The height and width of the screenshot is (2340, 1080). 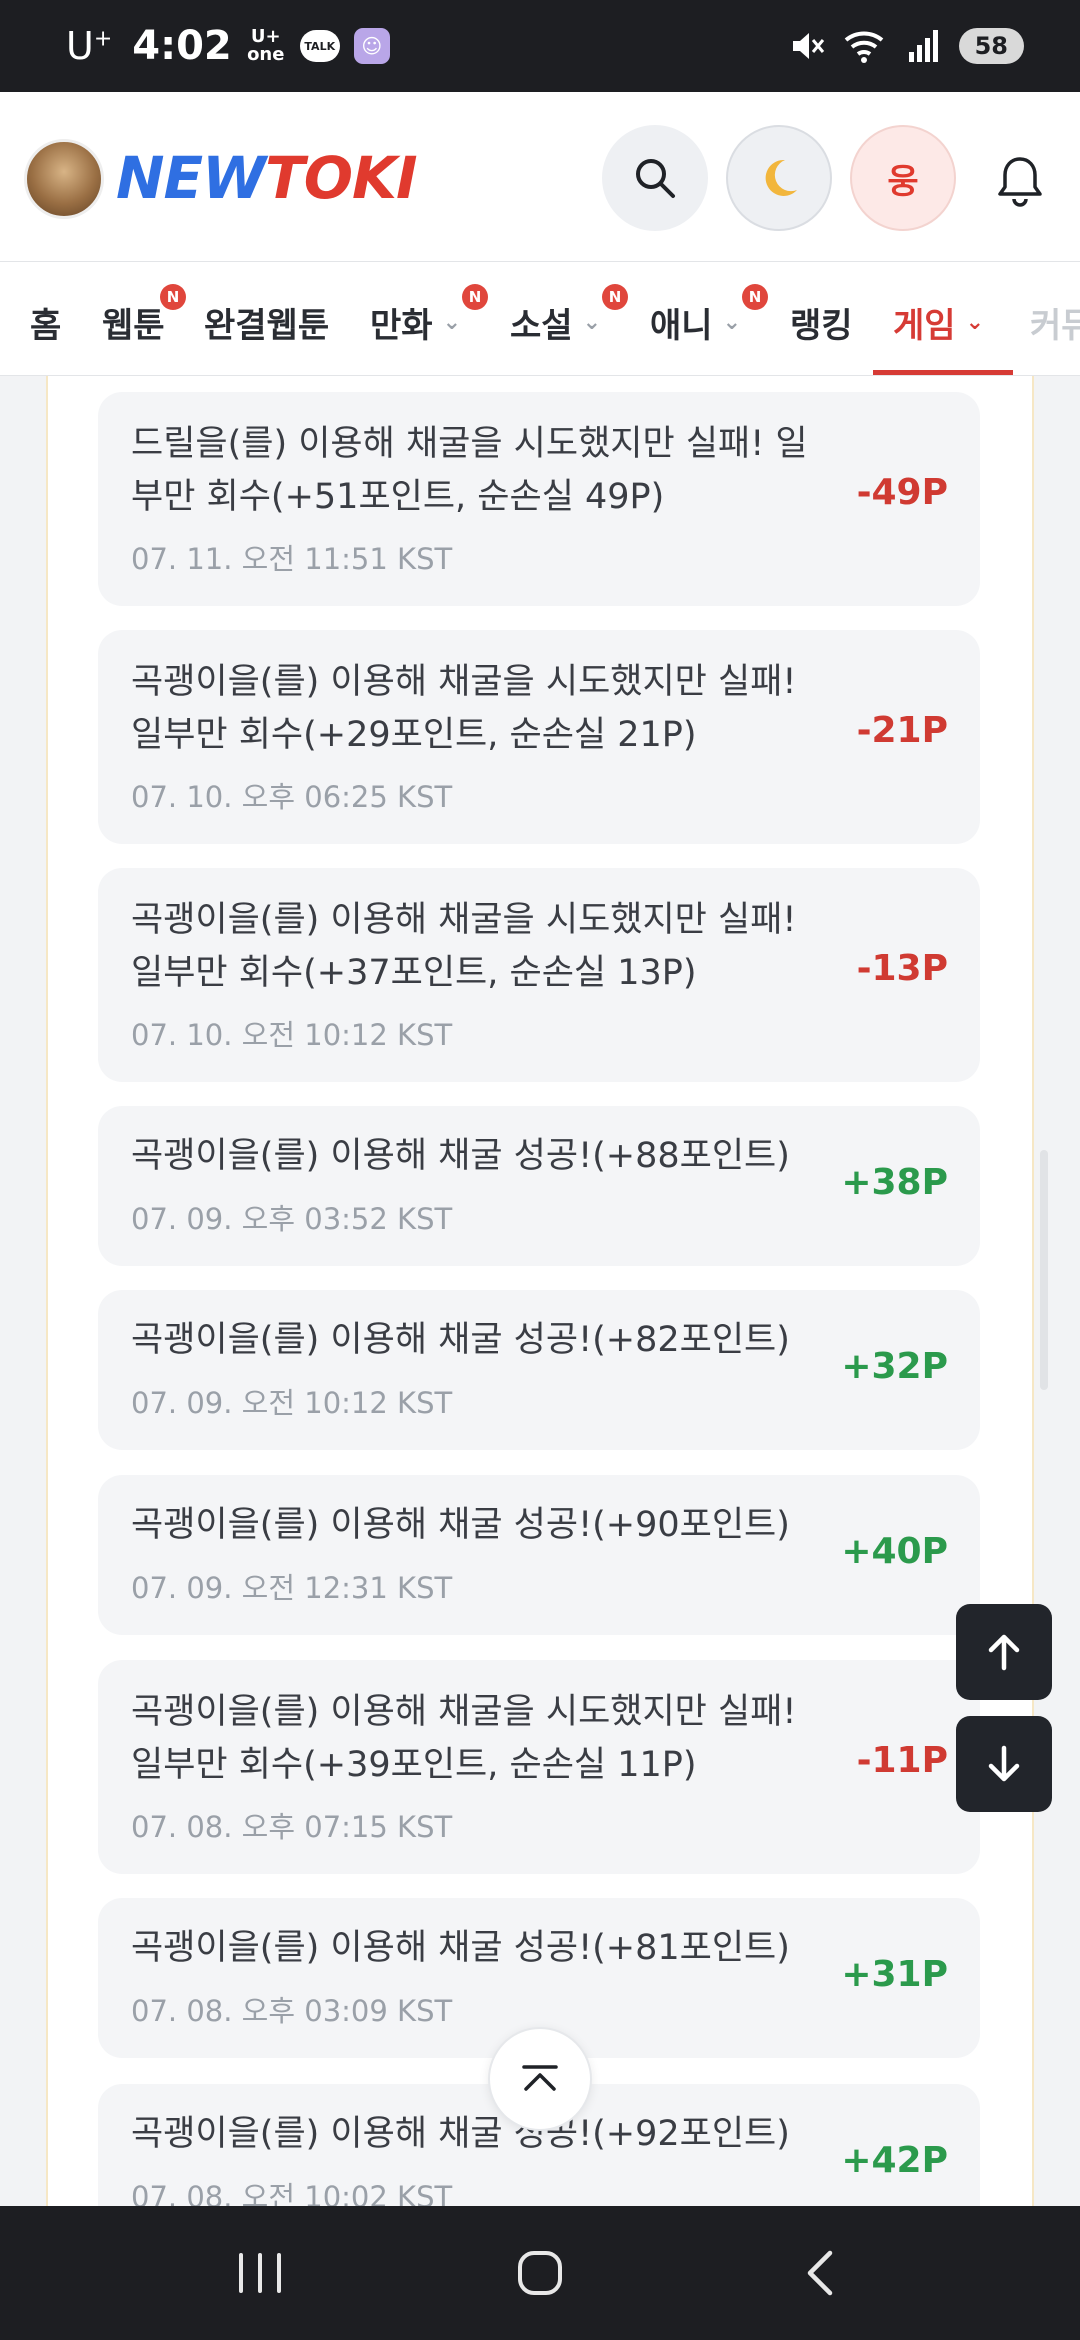 I want to click on search-icon, so click(x=655, y=178).